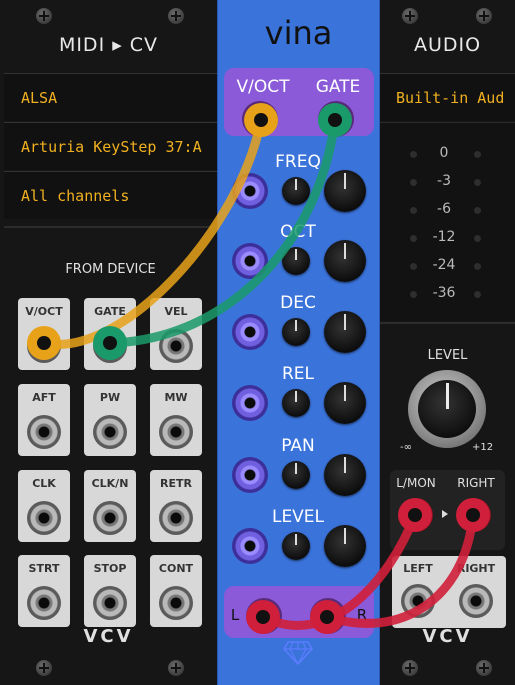 This screenshot has width=515, height=685. What do you see at coordinates (345, 403) in the screenshot?
I see `param-knob-rel` at bounding box center [345, 403].